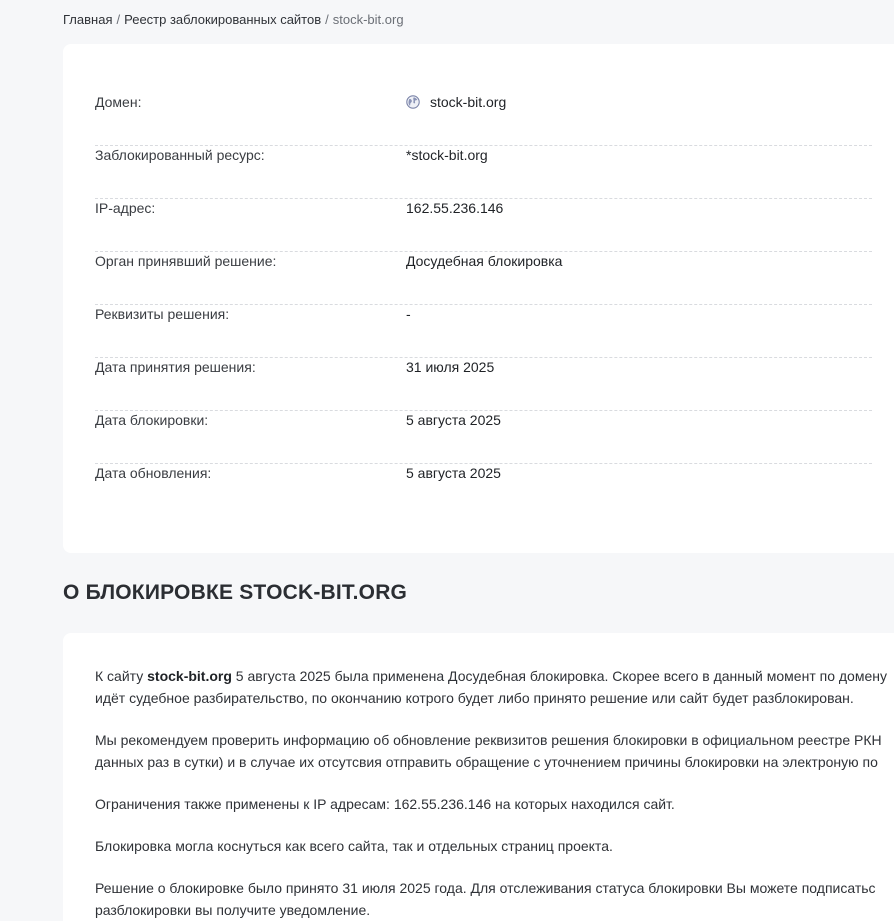 Image resolution: width=894 pixels, height=921 pixels. What do you see at coordinates (455, 208) in the screenshot?
I see `info-value: 162.55.236.146` at bounding box center [455, 208].